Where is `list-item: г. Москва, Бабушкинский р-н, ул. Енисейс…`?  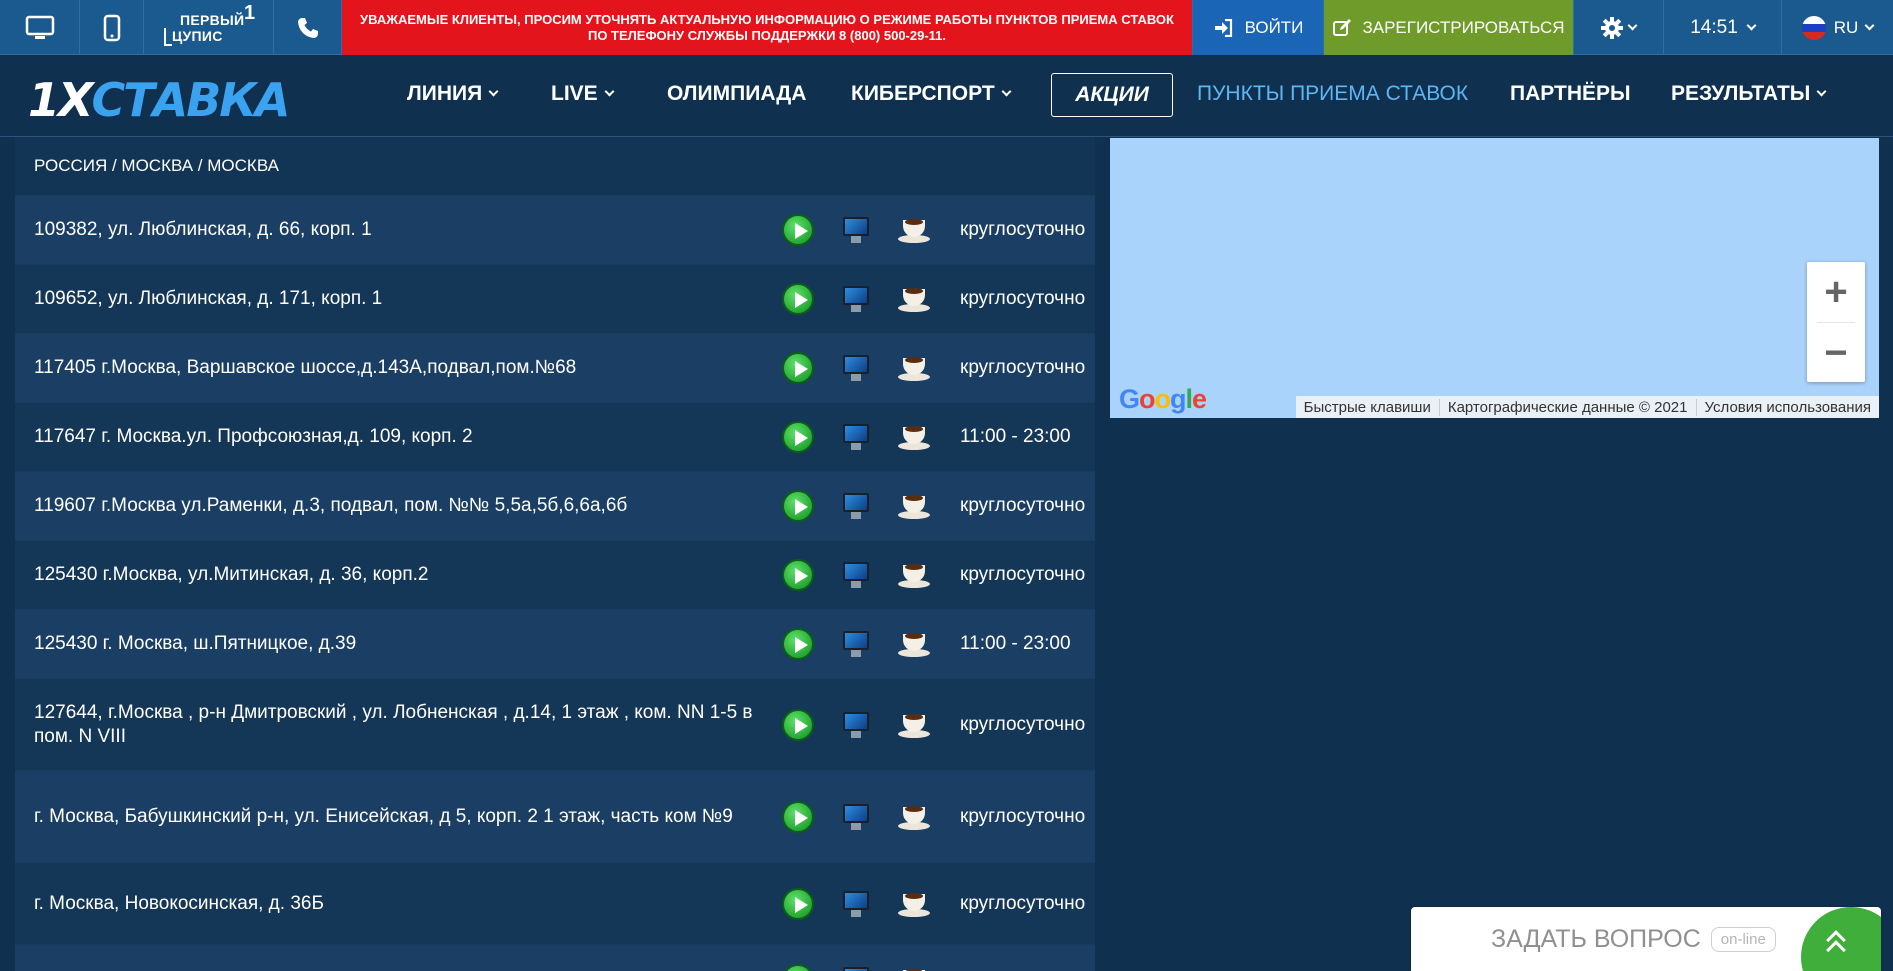 list-item: г. Москва, Бабушкинский р-н, ул. Енисейс… is located at coordinates (555, 816).